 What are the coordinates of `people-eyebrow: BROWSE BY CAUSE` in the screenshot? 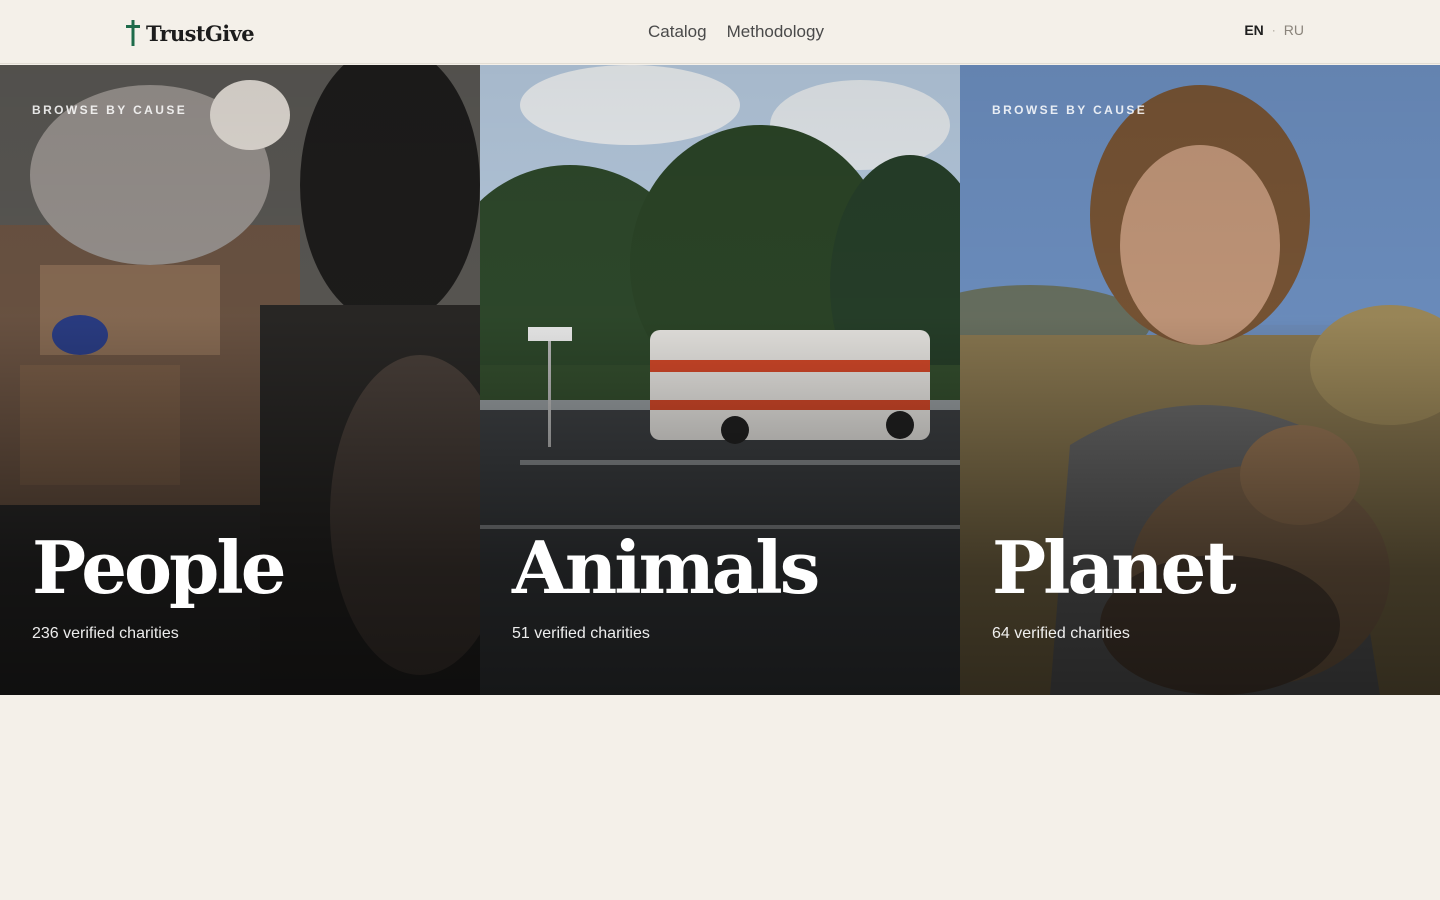 It's located at (110, 110).